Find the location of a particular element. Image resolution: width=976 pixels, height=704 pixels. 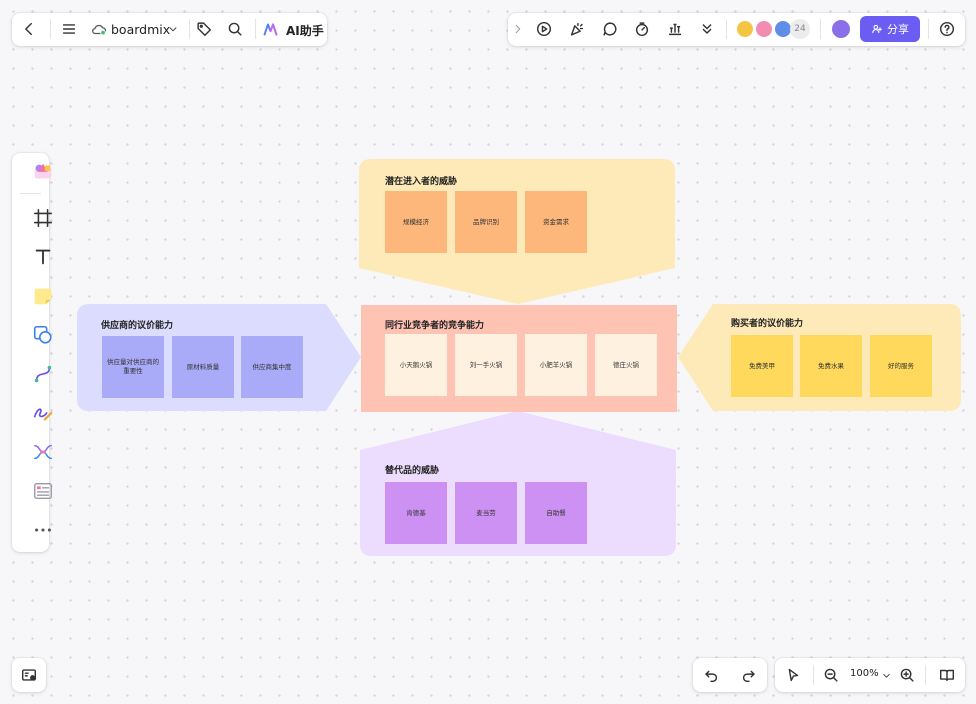

cloud-sync-status is located at coordinates (99, 29).